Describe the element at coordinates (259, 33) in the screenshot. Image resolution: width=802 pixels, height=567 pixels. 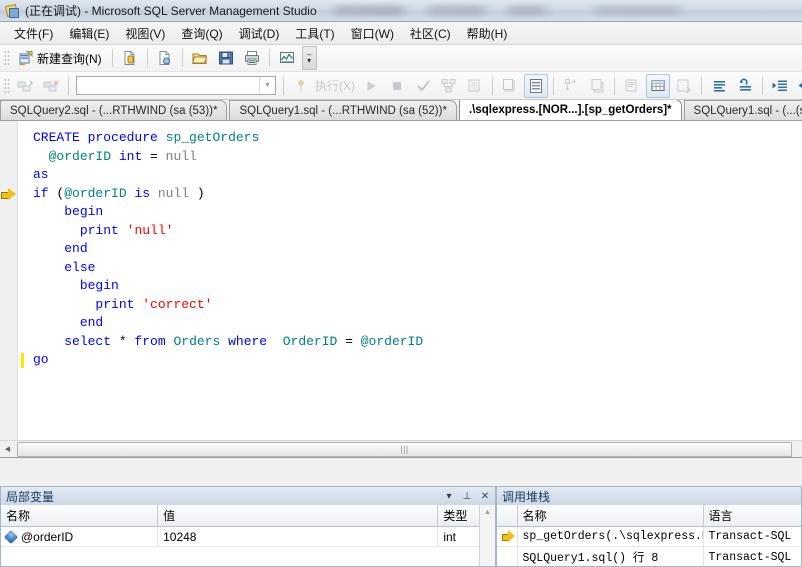
I see `menu-item-debug: 调试(D)` at that location.